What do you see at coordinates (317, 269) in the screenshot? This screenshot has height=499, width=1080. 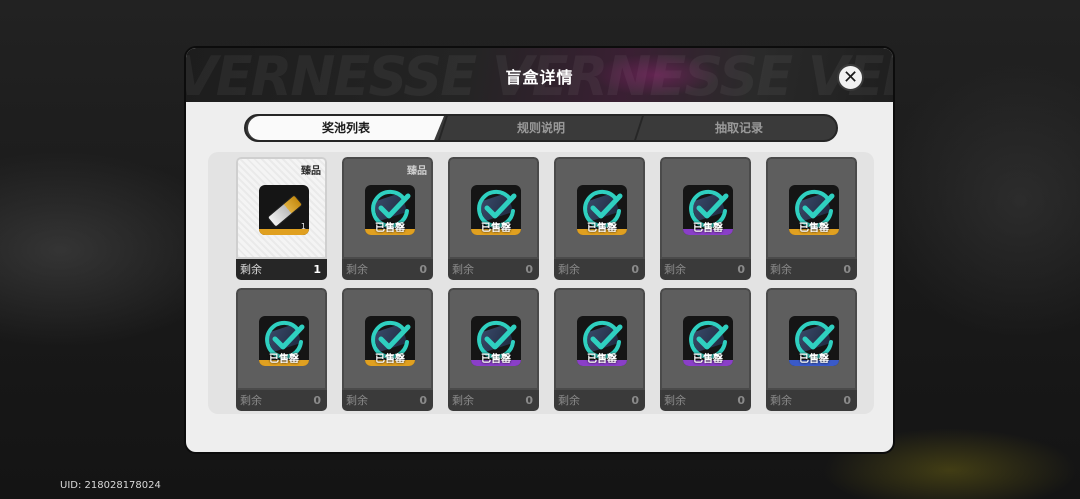 I see `remaining-count: 1` at bounding box center [317, 269].